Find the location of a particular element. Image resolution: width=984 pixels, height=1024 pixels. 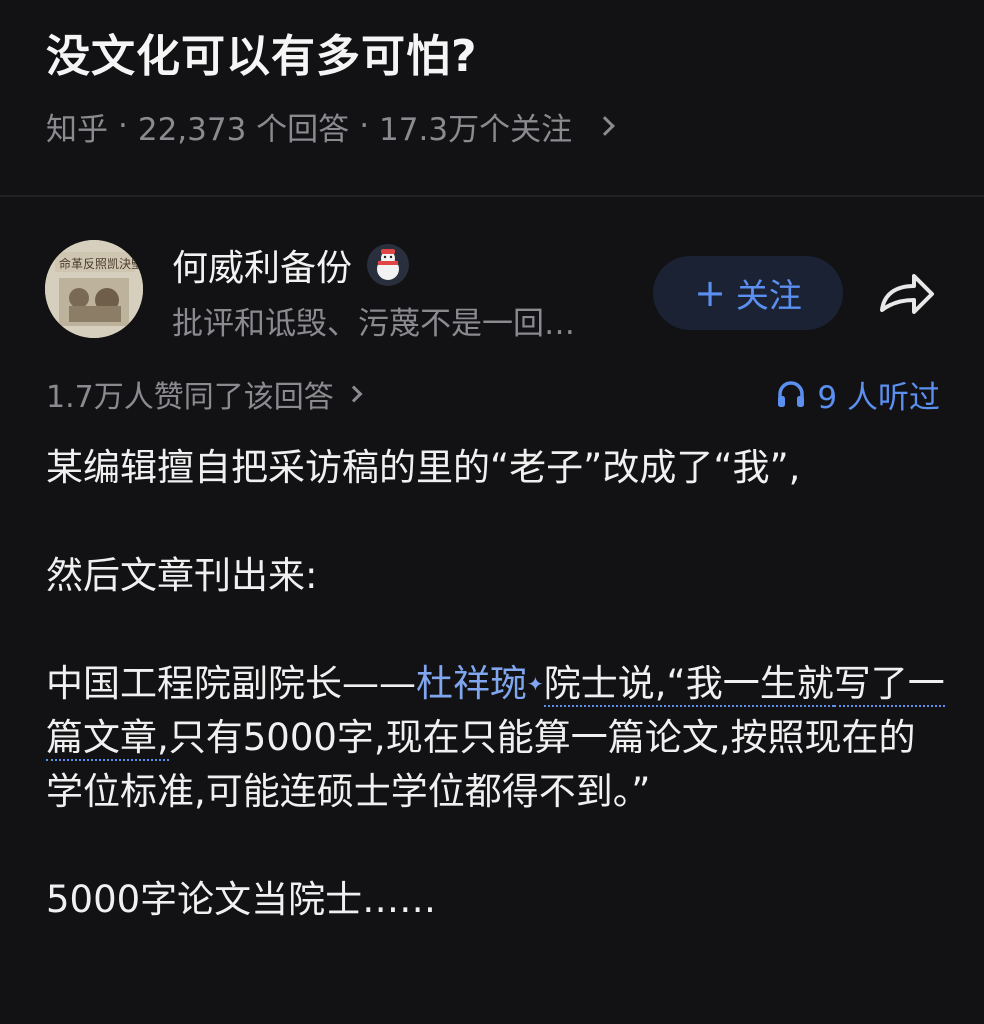

sparkle-icon: ✦ is located at coordinates (535, 684).